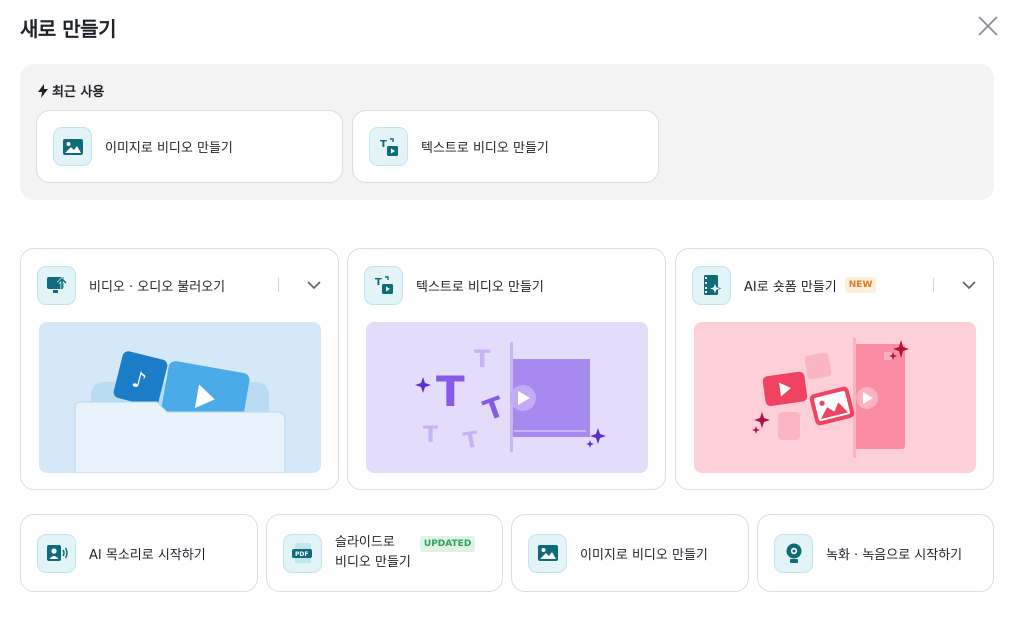 The height and width of the screenshot is (629, 1013). I want to click on pdf-icon: PDF, so click(302, 553).